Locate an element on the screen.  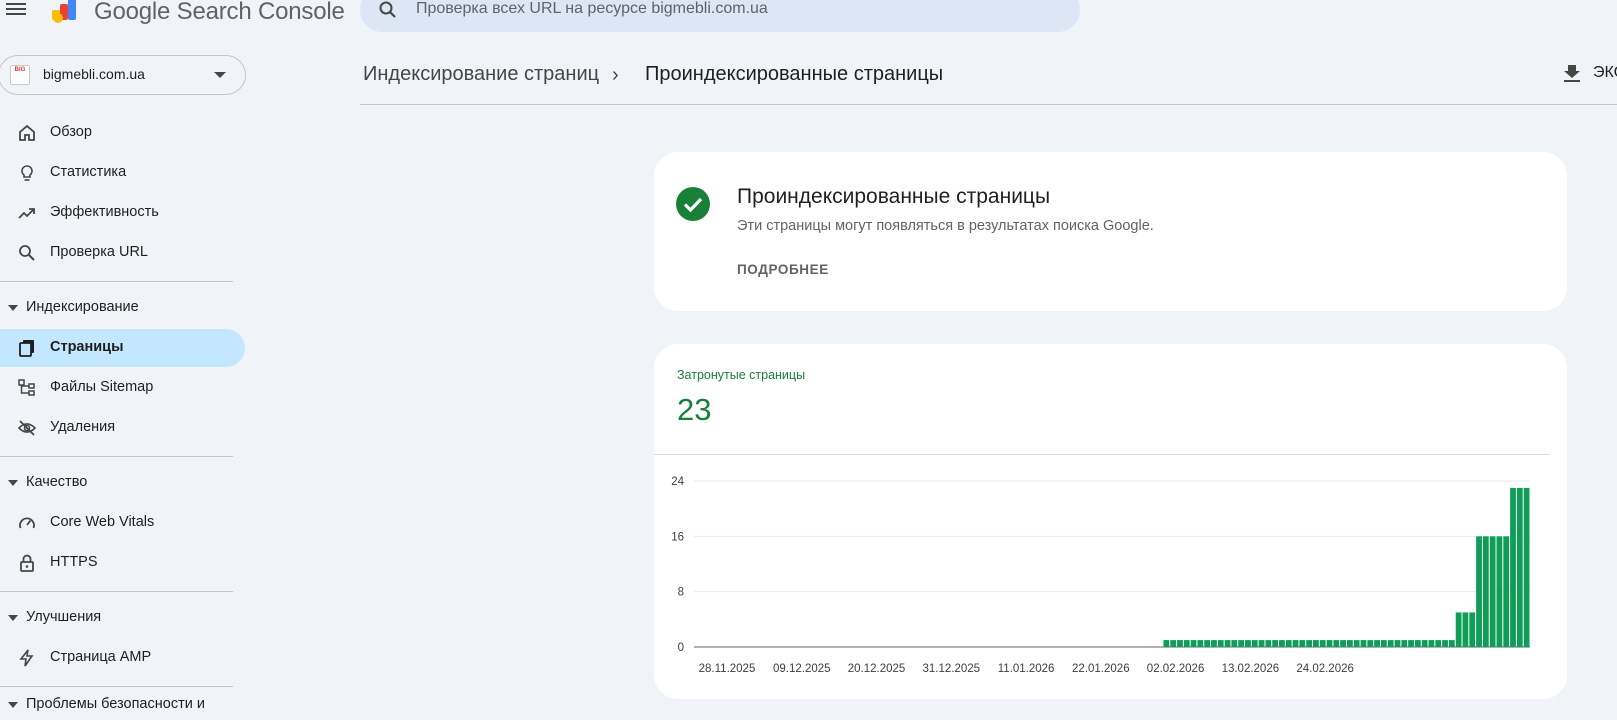
y-tick-label: 16 is located at coordinates (677, 537).